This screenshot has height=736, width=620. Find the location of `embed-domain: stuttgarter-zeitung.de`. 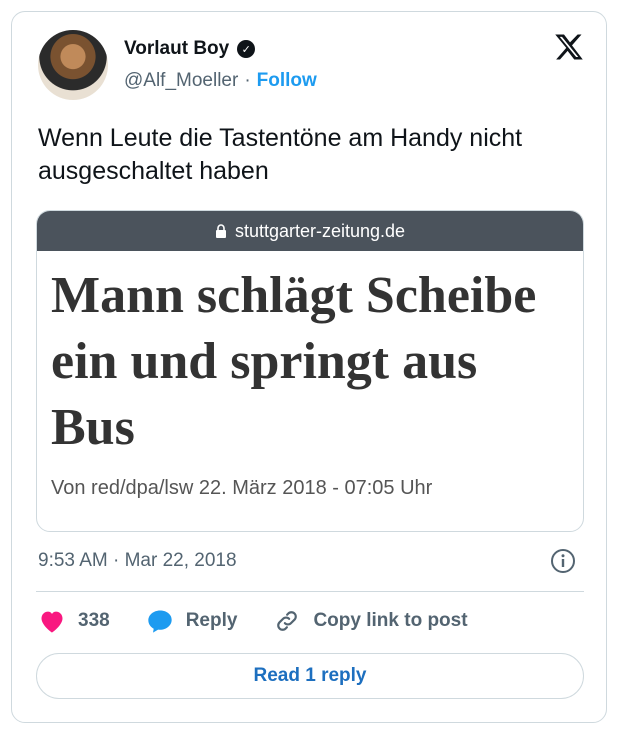

embed-domain: stuttgarter-zeitung.de is located at coordinates (320, 230).